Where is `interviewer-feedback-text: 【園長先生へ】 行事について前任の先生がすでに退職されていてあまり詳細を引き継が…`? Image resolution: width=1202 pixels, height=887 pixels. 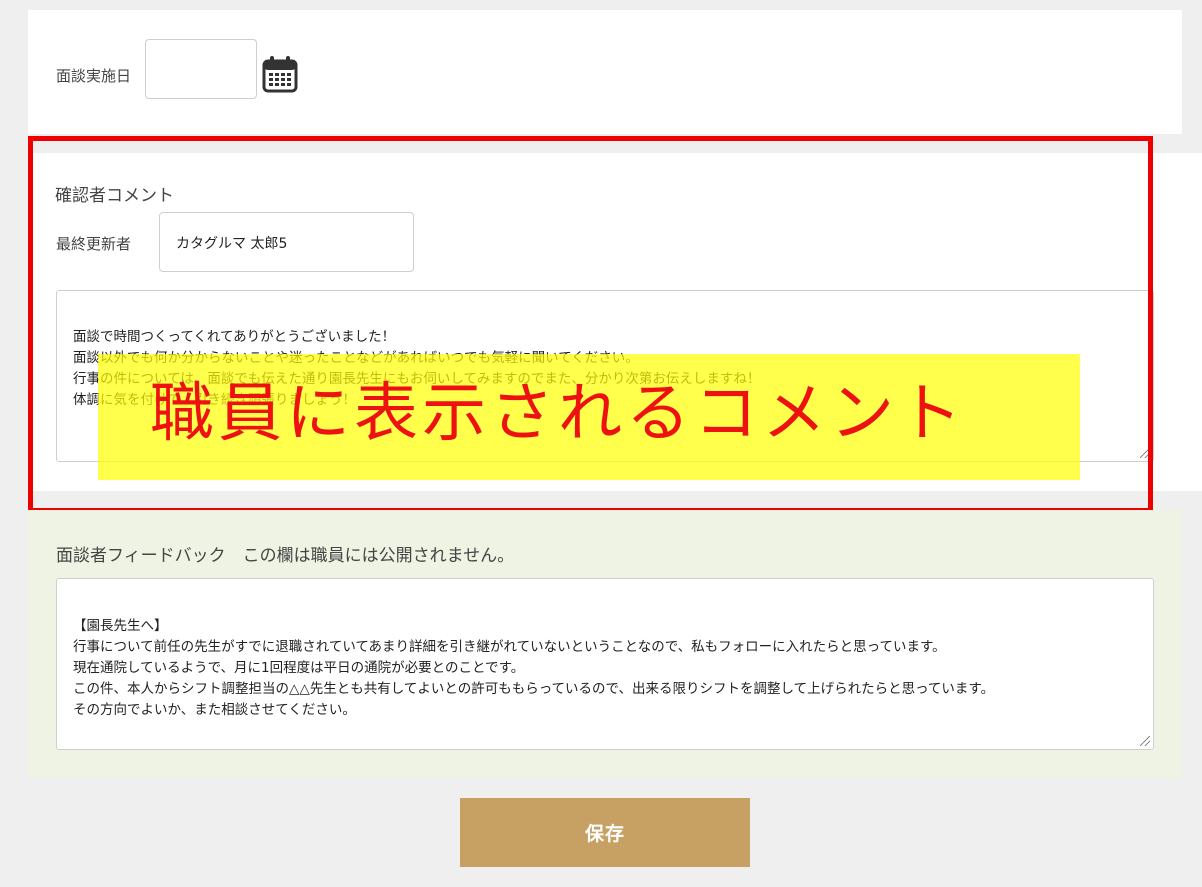
interviewer-feedback-text: 【園長先生へ】 行事について前任の先生がすでに退職されていてあまり詳細を引き継が… is located at coordinates (534, 668).